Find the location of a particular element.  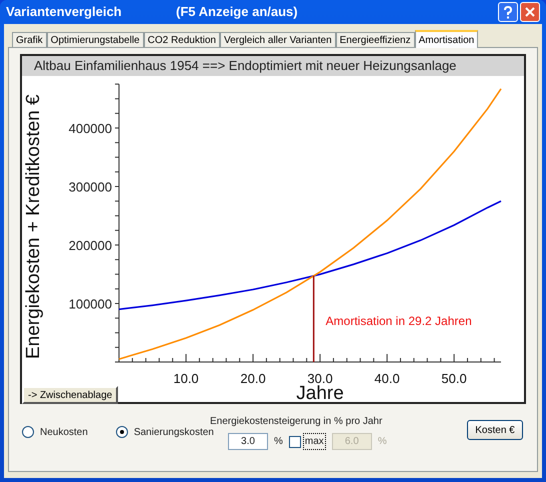

tab: Energieeffizienz is located at coordinates (375, 39).